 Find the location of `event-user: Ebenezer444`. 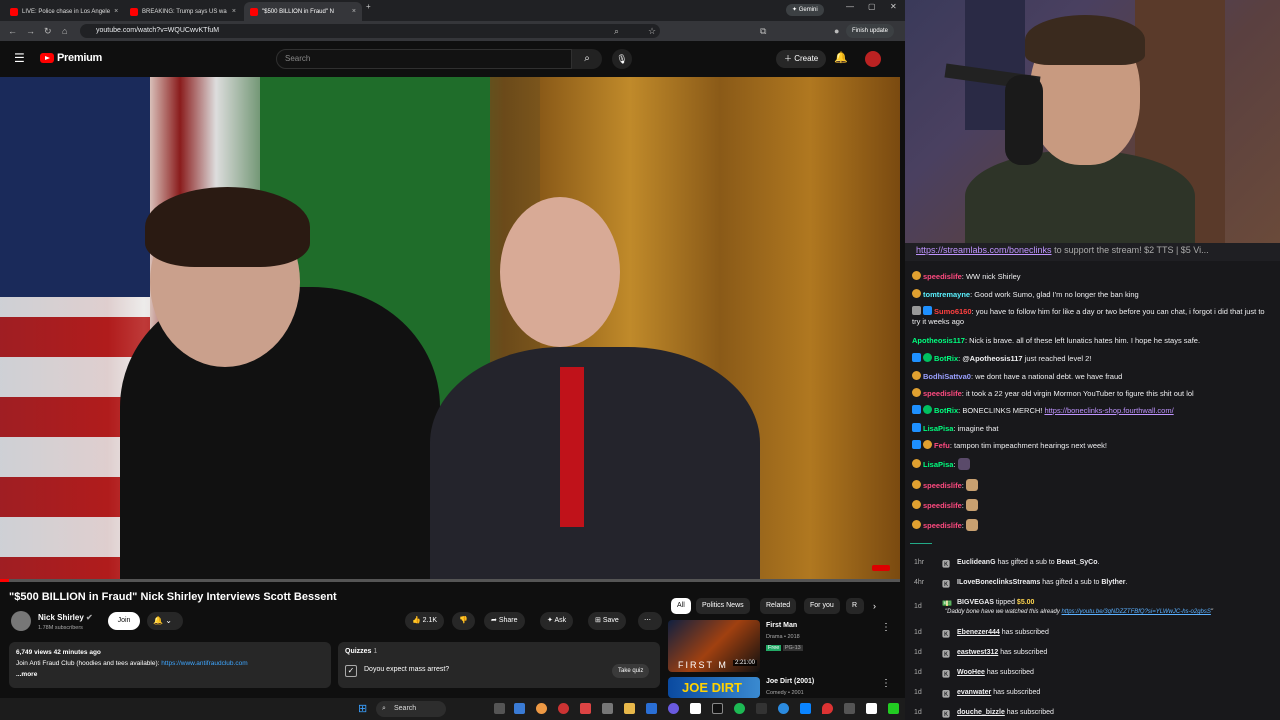

event-user: Ebenezer444 is located at coordinates (978, 632).